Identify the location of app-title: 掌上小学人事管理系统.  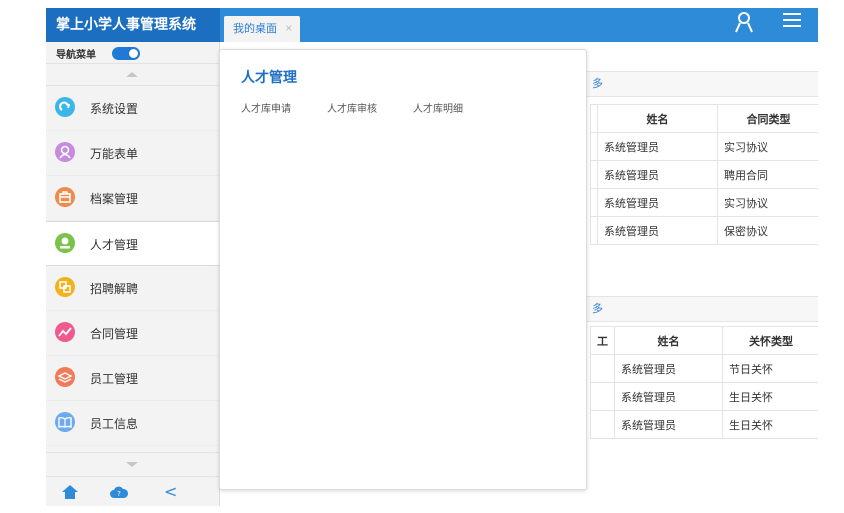
(133, 25).